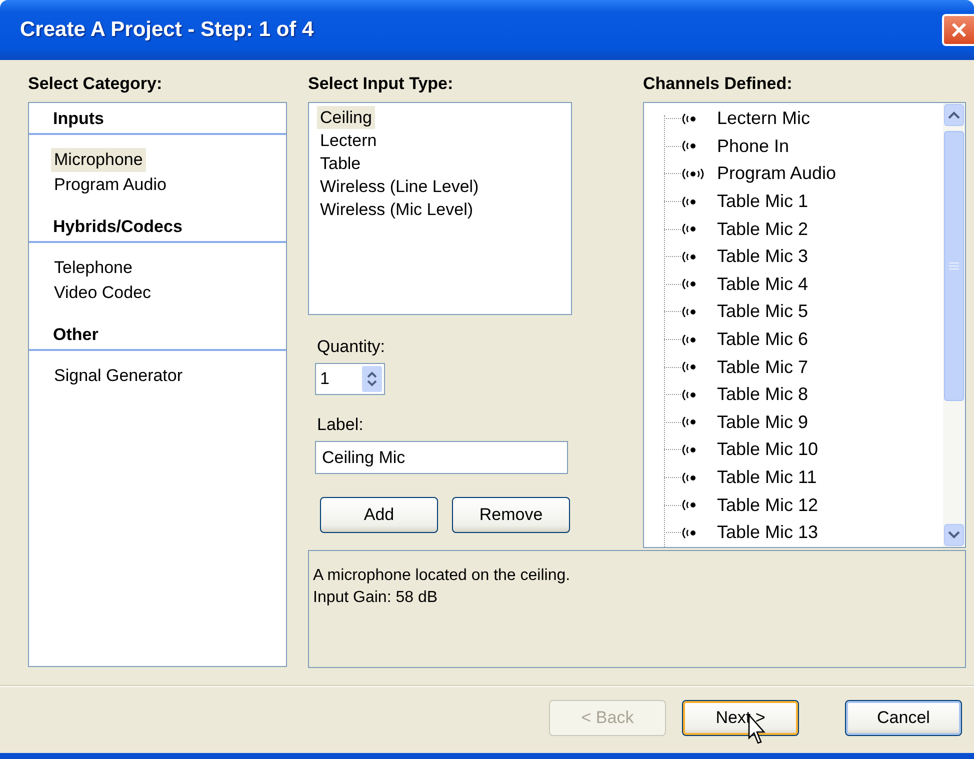  I want to click on input-type-item: Lectern, so click(348, 140).